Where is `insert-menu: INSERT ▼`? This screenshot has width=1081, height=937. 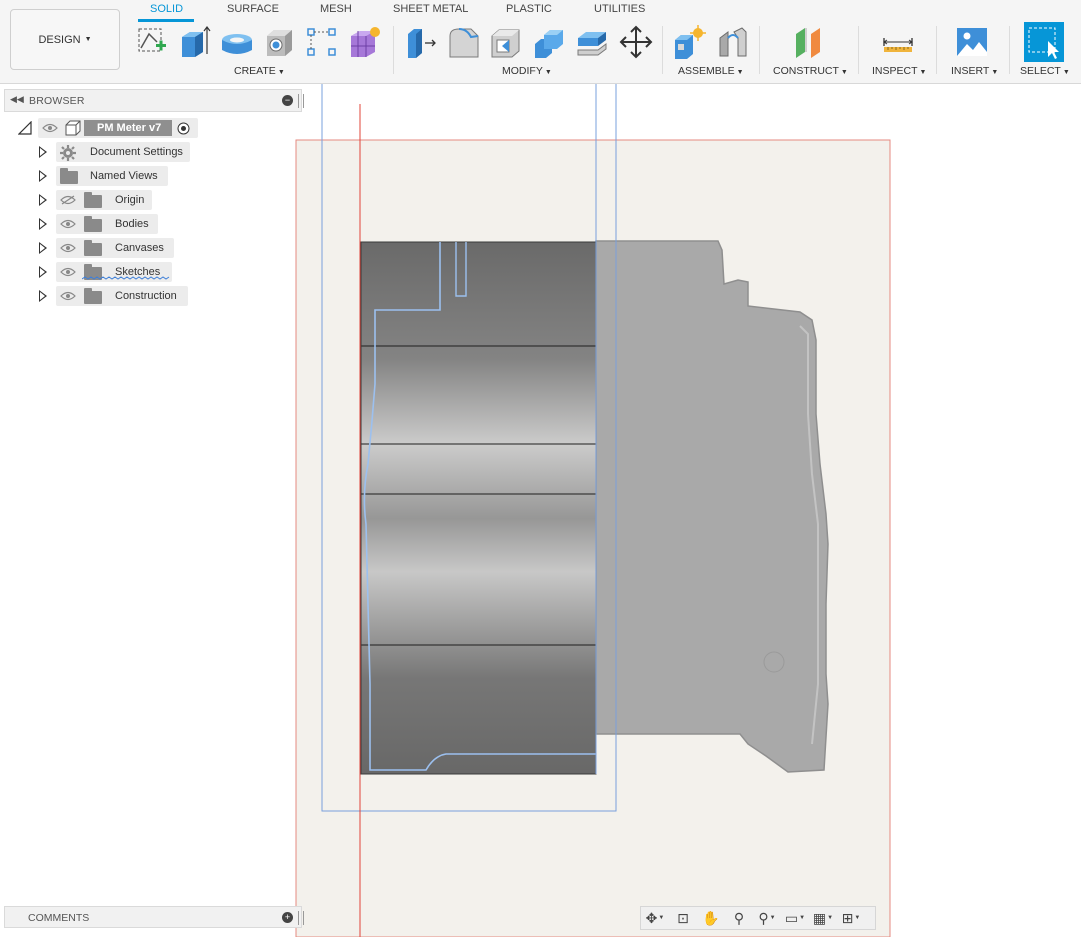 insert-menu: INSERT ▼ is located at coordinates (974, 71).